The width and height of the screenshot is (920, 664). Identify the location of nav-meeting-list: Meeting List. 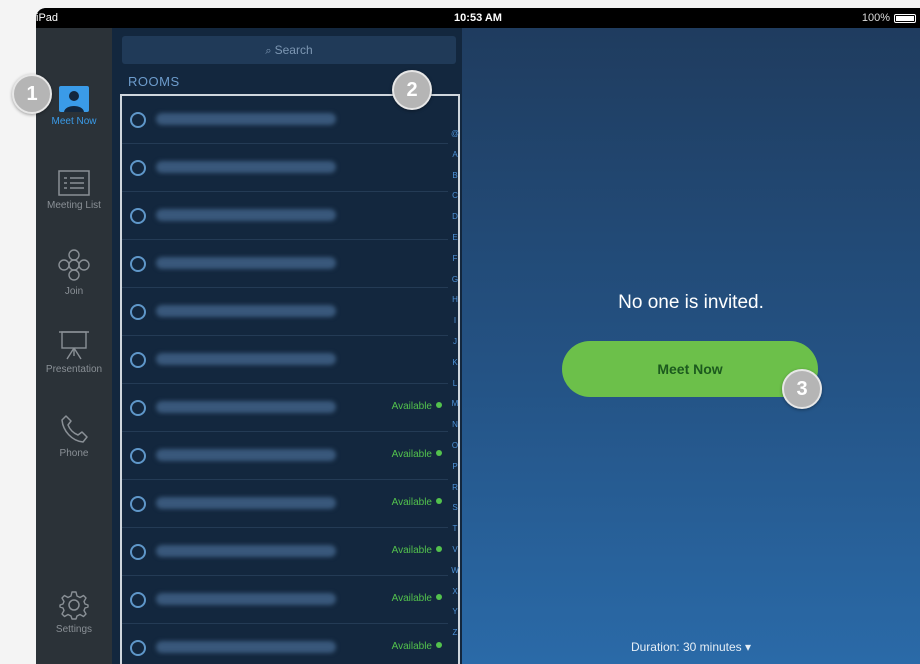
(74, 190).